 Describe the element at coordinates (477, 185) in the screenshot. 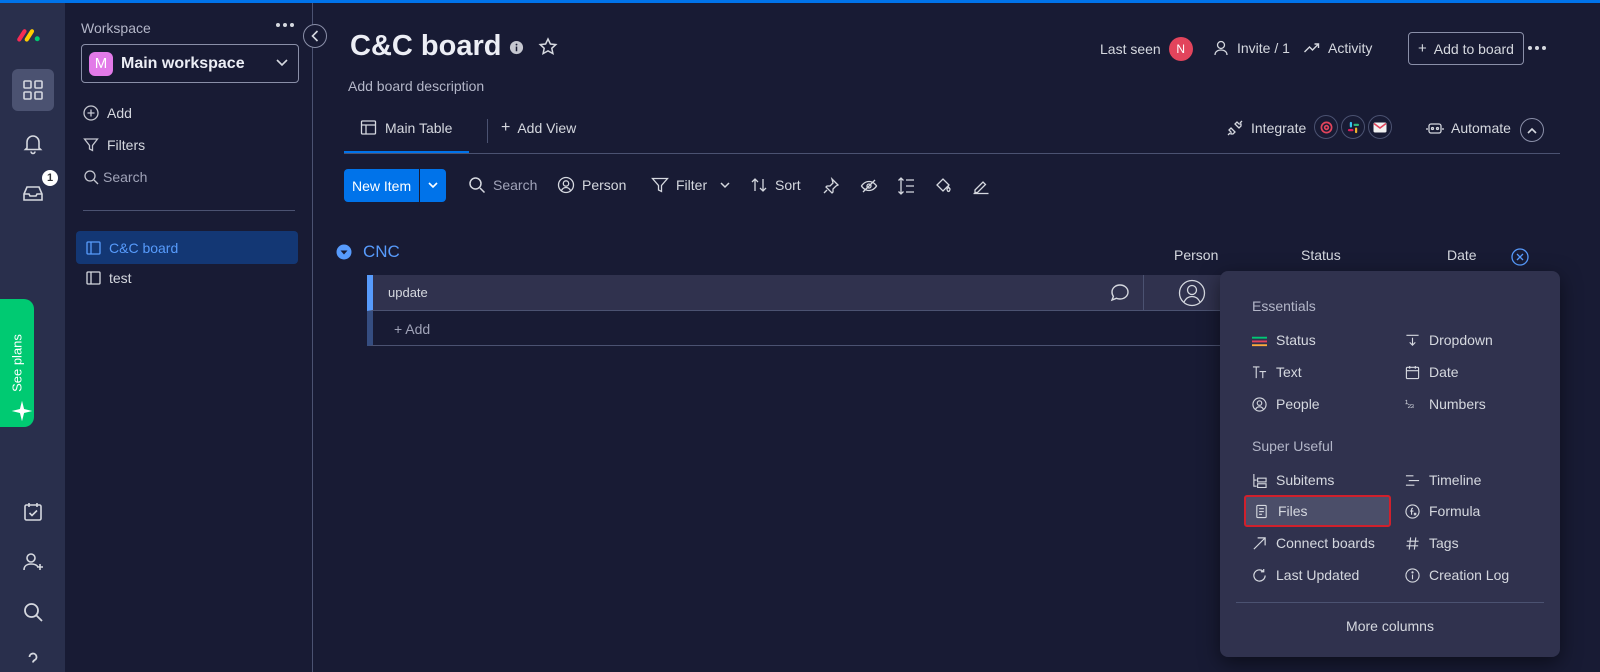

I see `search-icon` at that location.